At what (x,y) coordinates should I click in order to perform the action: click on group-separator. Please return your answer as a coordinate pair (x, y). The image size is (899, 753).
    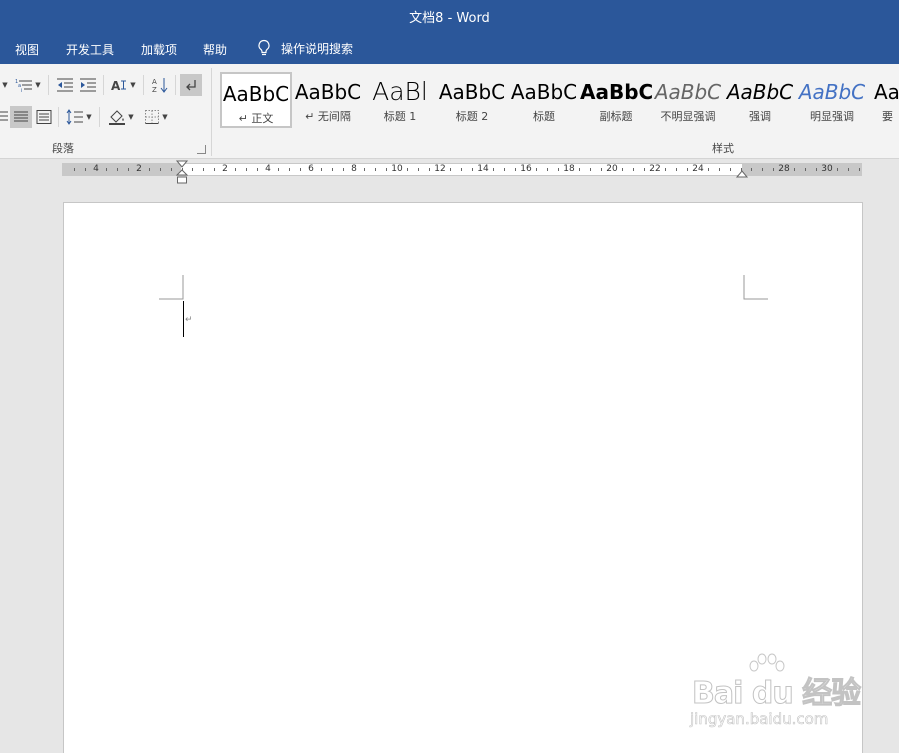
    Looking at the image, I should click on (211, 112).